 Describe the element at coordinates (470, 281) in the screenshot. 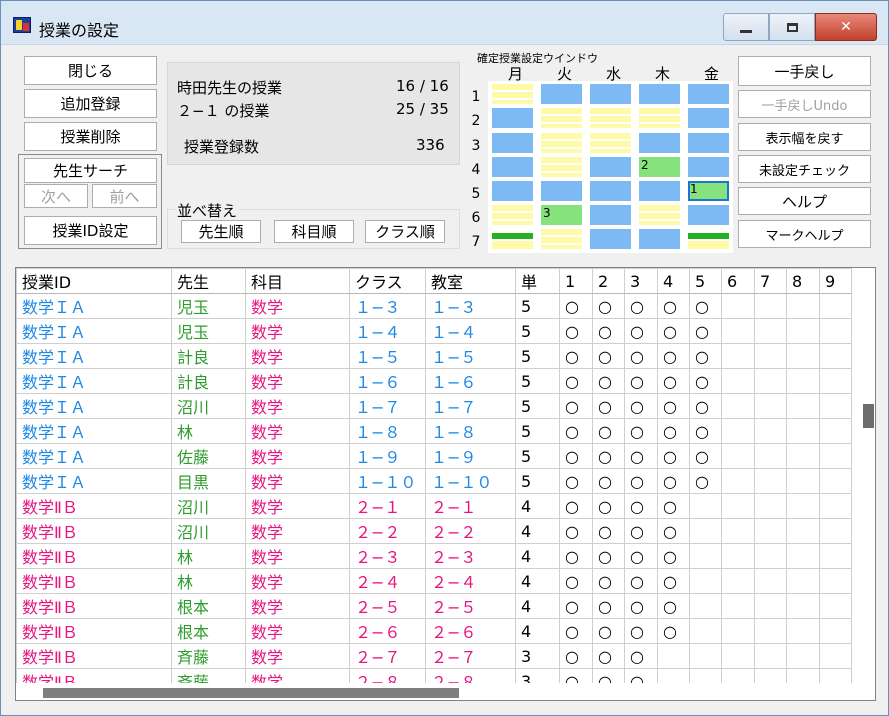

I see `column-header: 教室` at that location.